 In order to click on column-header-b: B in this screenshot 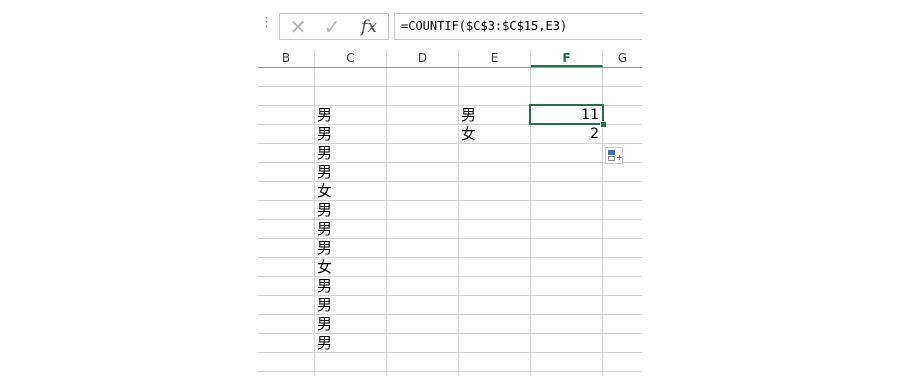, I will do `click(286, 58)`.